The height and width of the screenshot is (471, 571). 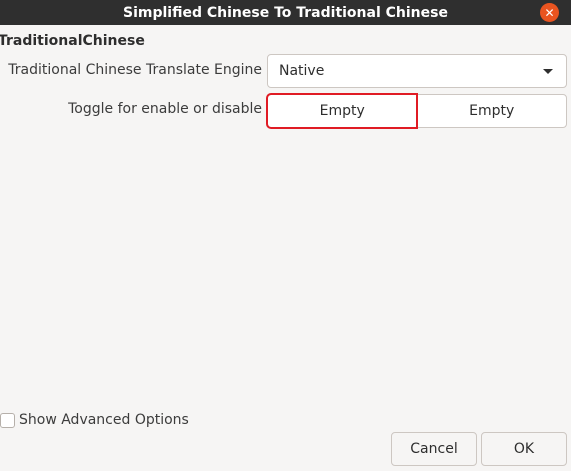 I want to click on close-icon: ✕, so click(x=549, y=12).